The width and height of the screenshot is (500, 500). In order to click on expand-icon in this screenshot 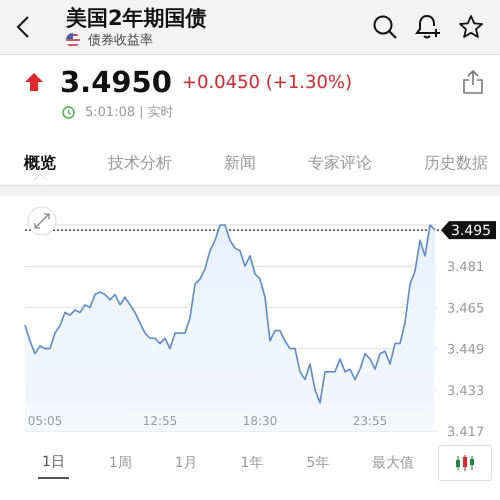, I will do `click(42, 221)`.